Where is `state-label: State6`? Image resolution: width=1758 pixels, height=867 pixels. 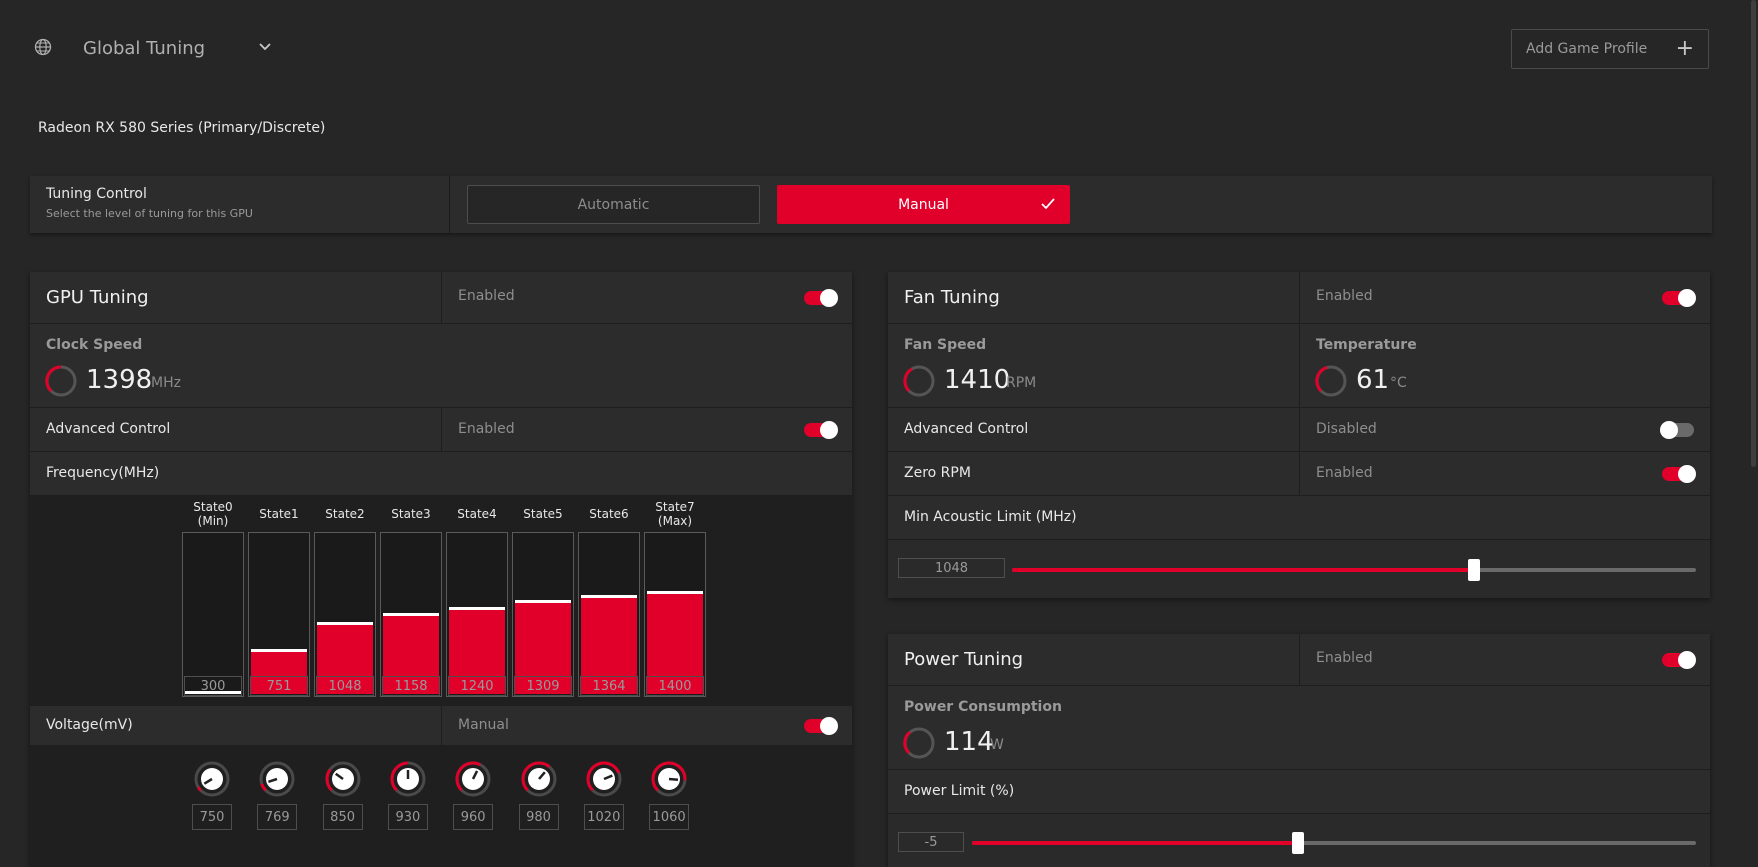
state-label: State6 is located at coordinates (609, 514).